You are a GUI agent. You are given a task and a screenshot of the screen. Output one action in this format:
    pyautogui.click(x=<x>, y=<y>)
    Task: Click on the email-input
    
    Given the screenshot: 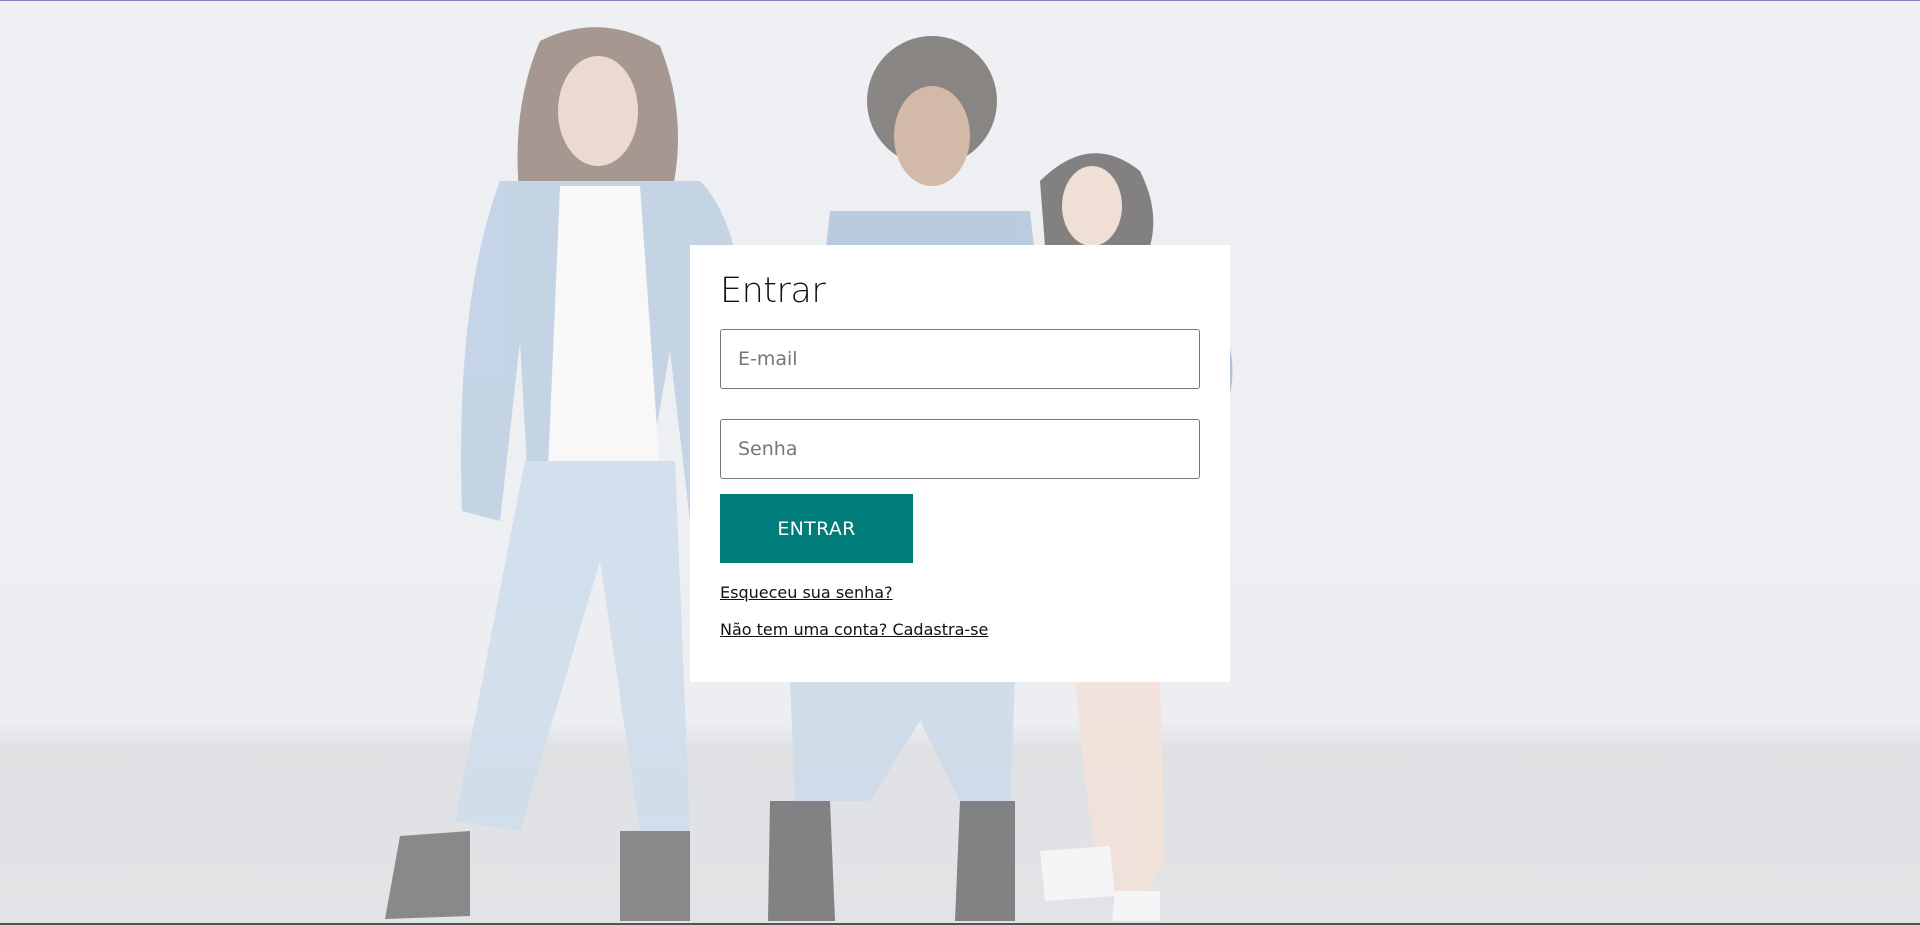 What is the action you would take?
    pyautogui.click(x=960, y=359)
    